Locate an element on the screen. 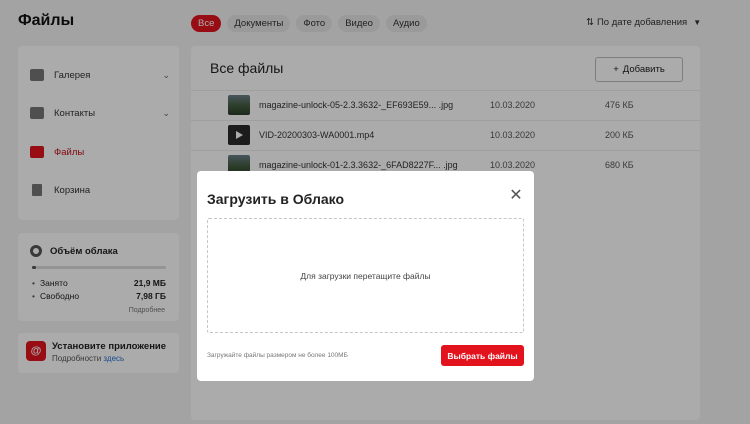 This screenshot has width=750, height=424. close-icon: ✕ is located at coordinates (516, 196).